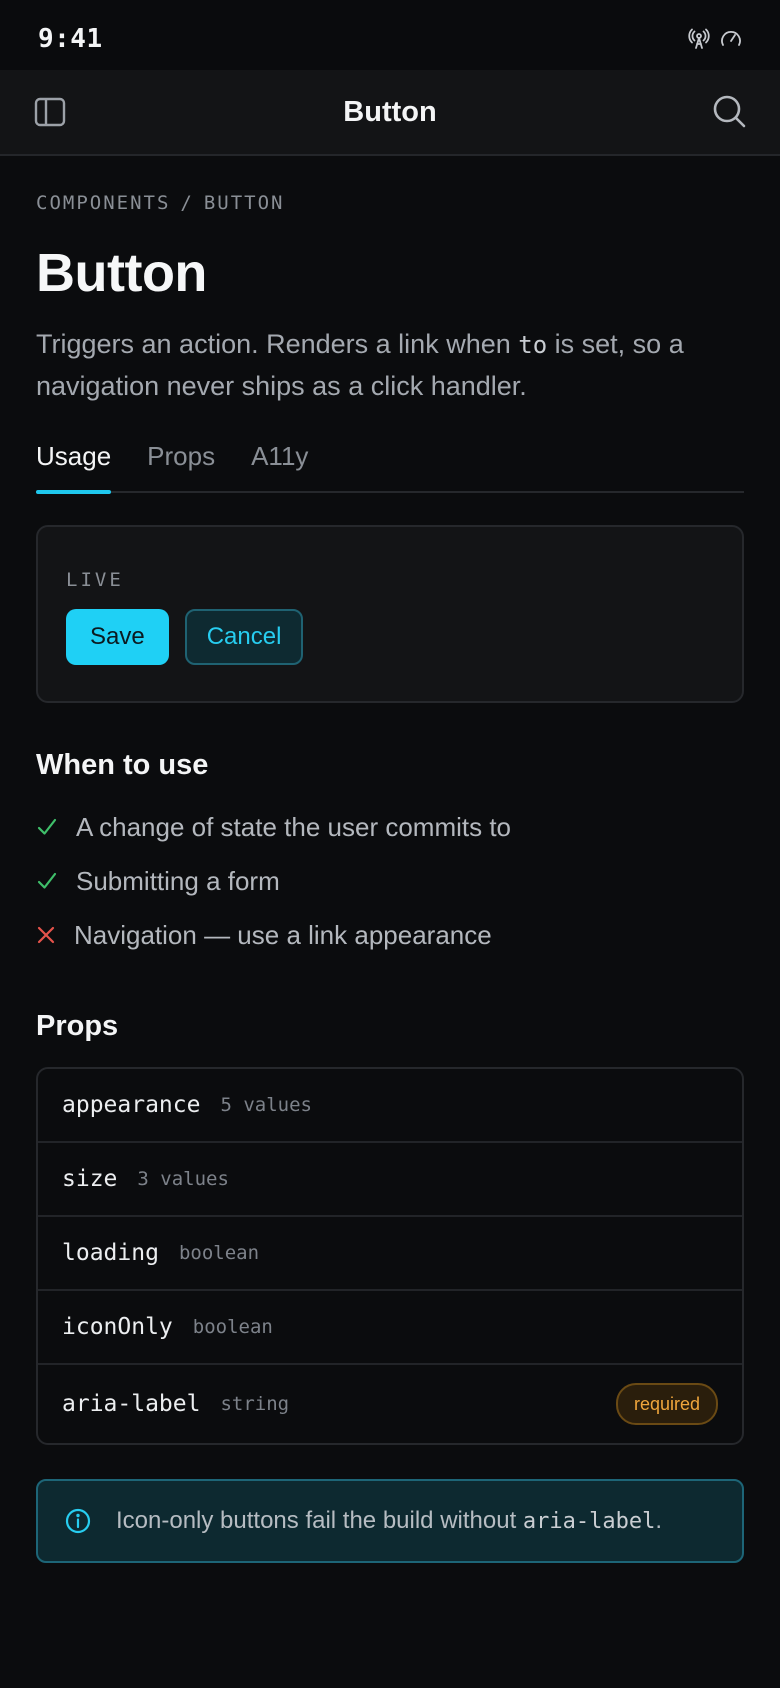 This screenshot has height=1688, width=780. What do you see at coordinates (731, 41) in the screenshot?
I see `speed-gauge-icon` at bounding box center [731, 41].